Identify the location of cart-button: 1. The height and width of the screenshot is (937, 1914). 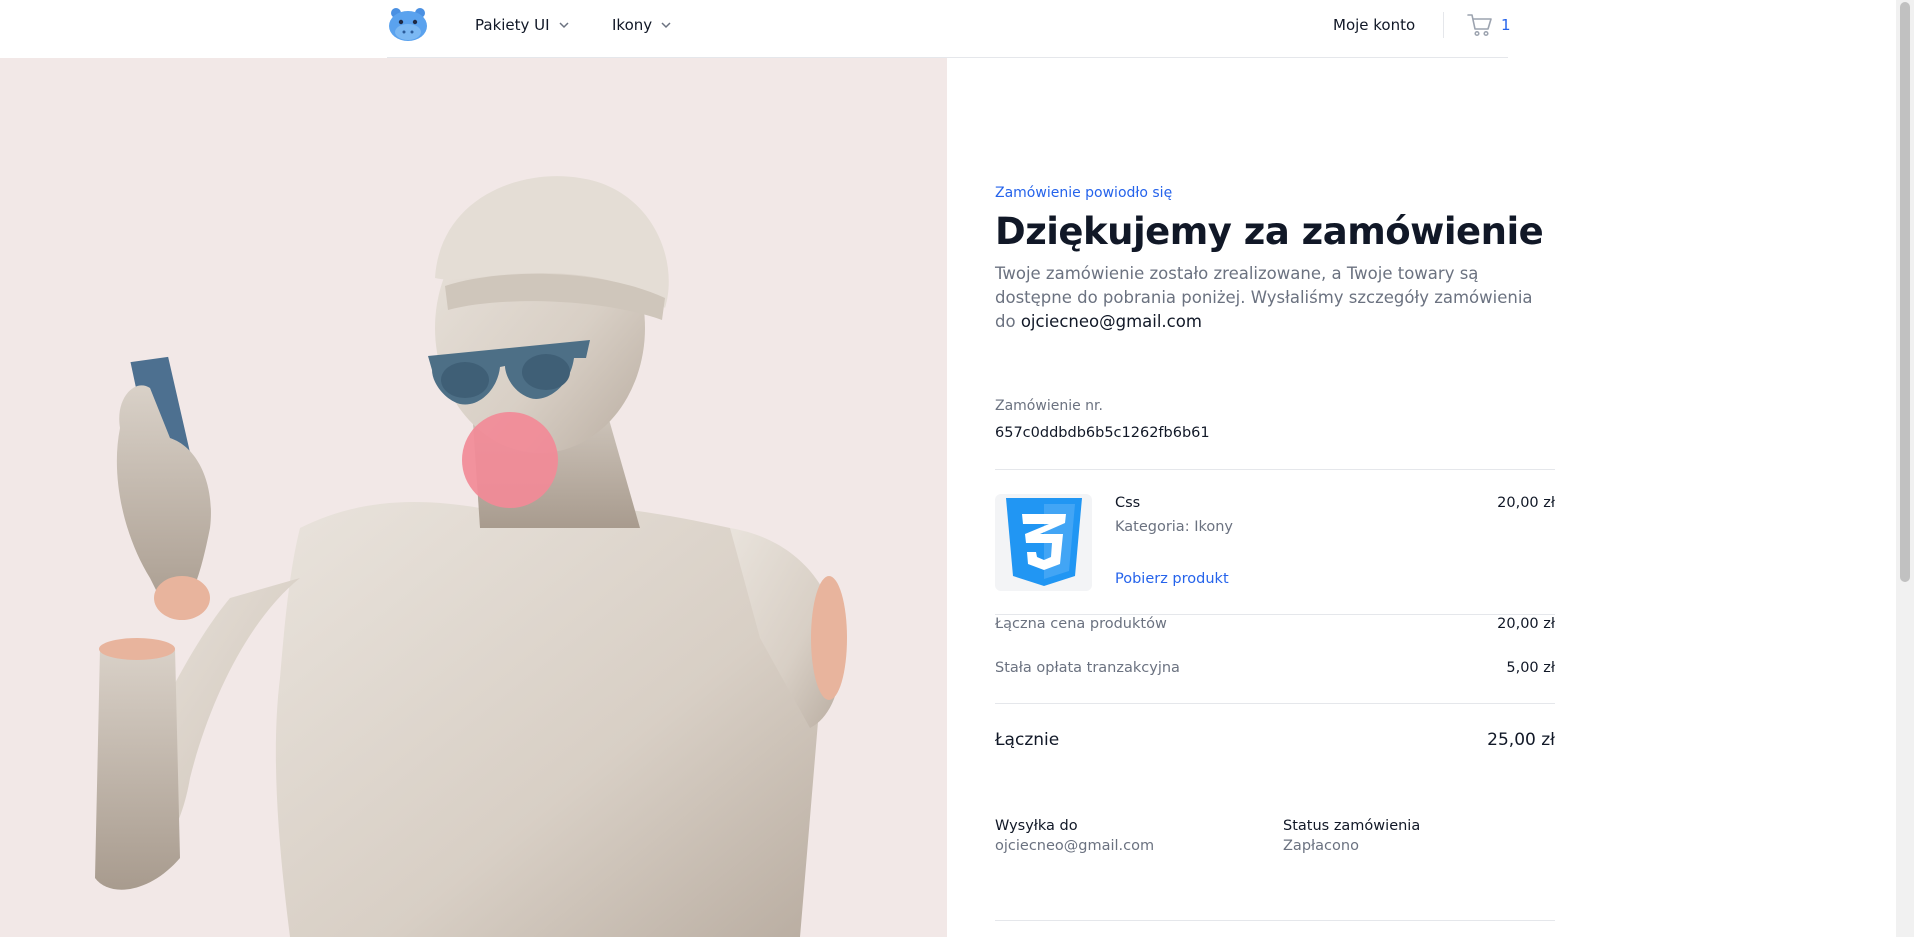
(1489, 25).